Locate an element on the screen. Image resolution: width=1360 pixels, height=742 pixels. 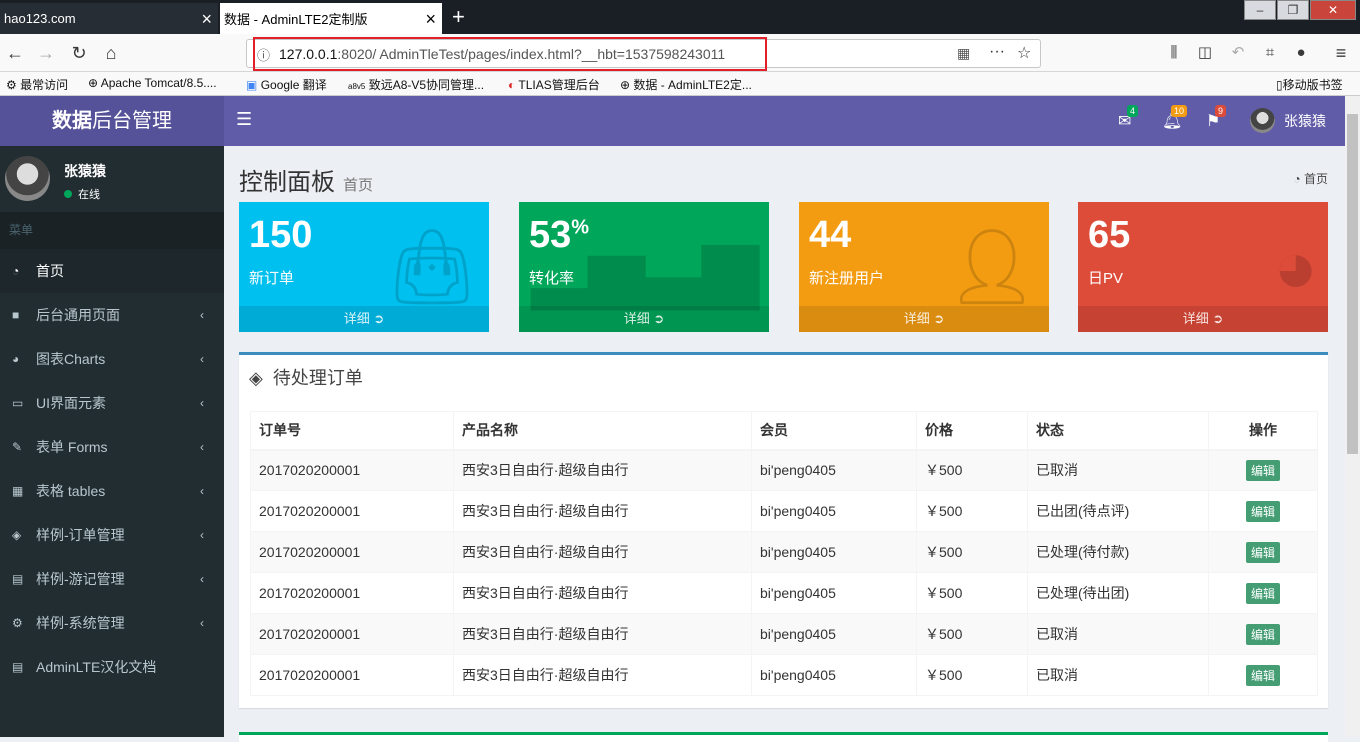
bookmark-item: ⚙ 最常访问 is located at coordinates (37, 84).